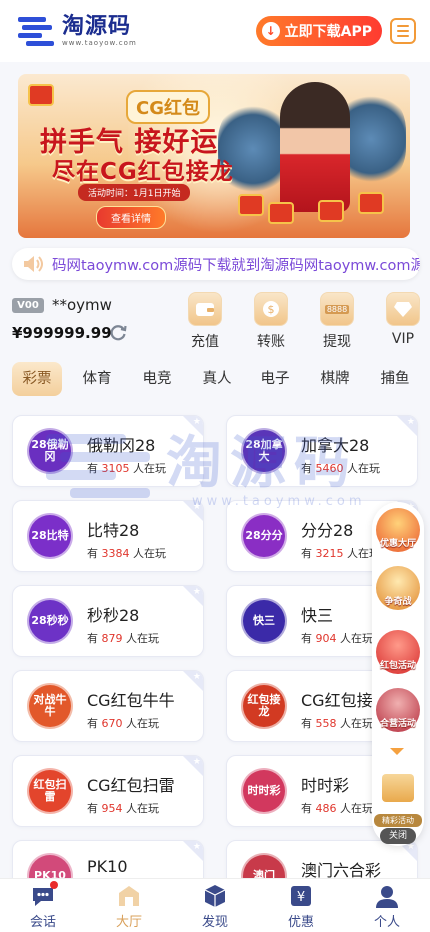 This screenshot has height=932, width=430. What do you see at coordinates (395, 379) in the screenshot?
I see `tab-fishing: 捕鱼` at bounding box center [395, 379].